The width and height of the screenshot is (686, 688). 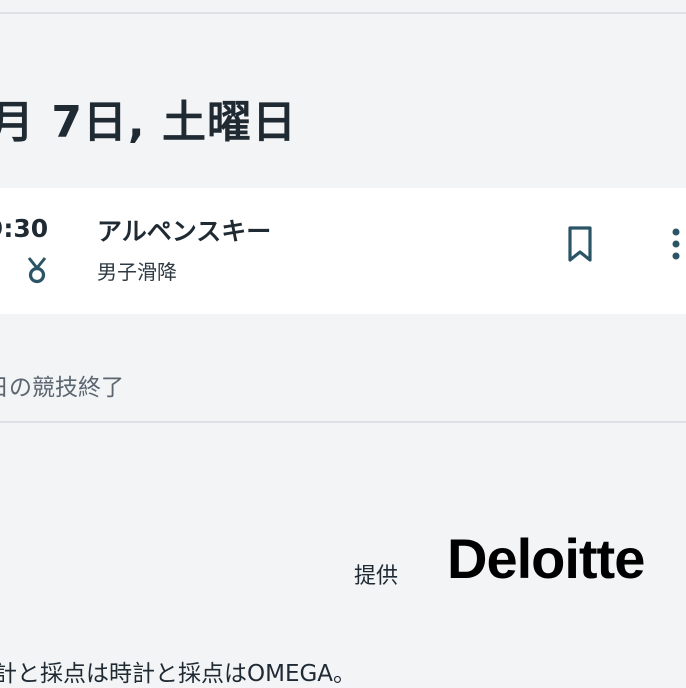 What do you see at coordinates (178, 674) in the screenshot?
I see `timing-credit: 計と採点は時計と採点はOMEGA。` at bounding box center [178, 674].